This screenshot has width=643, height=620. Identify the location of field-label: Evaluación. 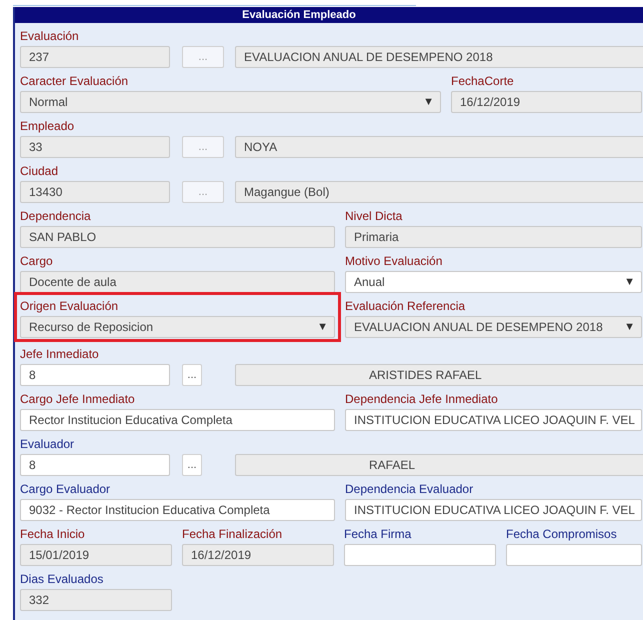
(49, 36).